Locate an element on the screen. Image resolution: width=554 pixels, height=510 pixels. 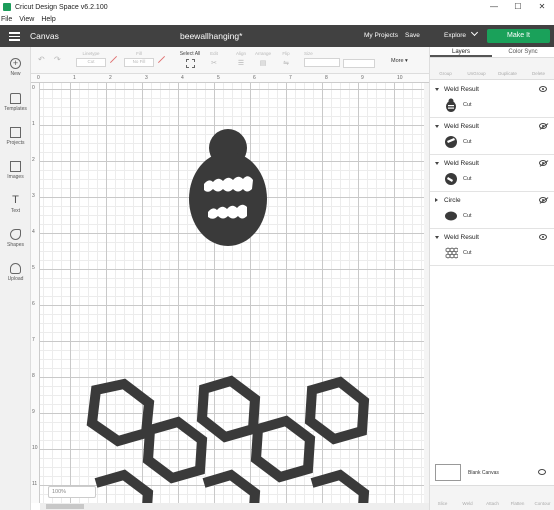
cricut-app-icon is located at coordinates (7, 7).